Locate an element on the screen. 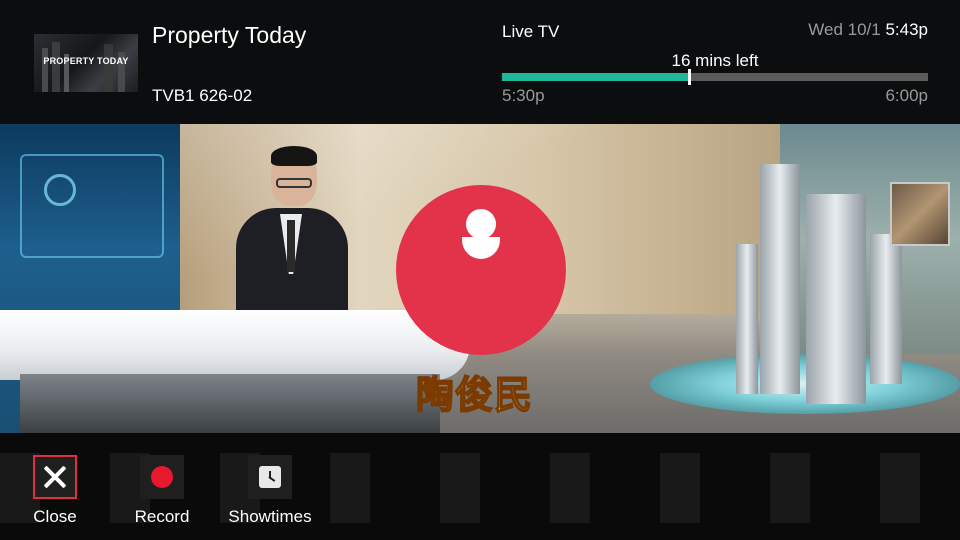  showtimes-button: Showtimes is located at coordinates (270, 491).